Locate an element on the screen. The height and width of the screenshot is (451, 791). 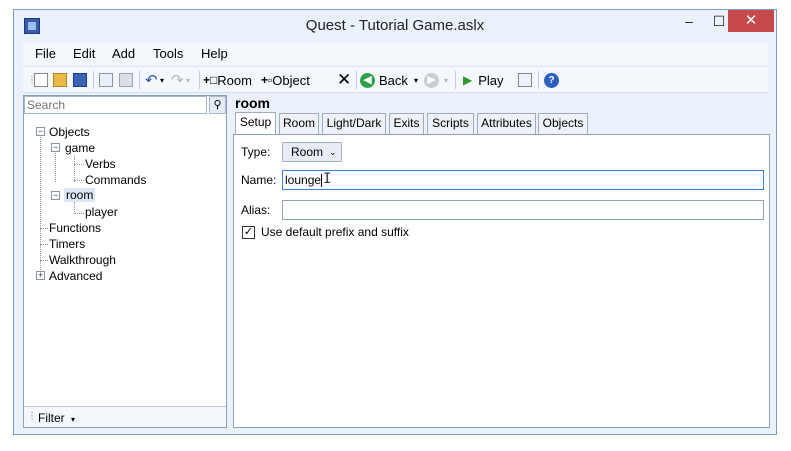
collapse-game-icon: − is located at coordinates (55, 147).